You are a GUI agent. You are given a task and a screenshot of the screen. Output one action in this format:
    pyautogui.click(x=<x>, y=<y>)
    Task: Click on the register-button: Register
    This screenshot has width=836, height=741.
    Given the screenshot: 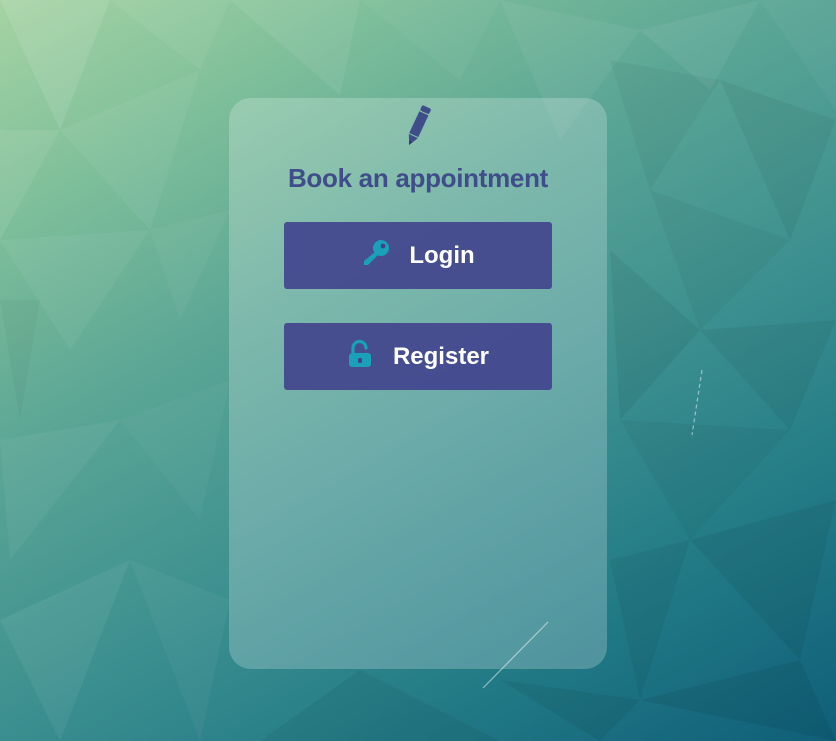 What is the action you would take?
    pyautogui.click(x=418, y=356)
    